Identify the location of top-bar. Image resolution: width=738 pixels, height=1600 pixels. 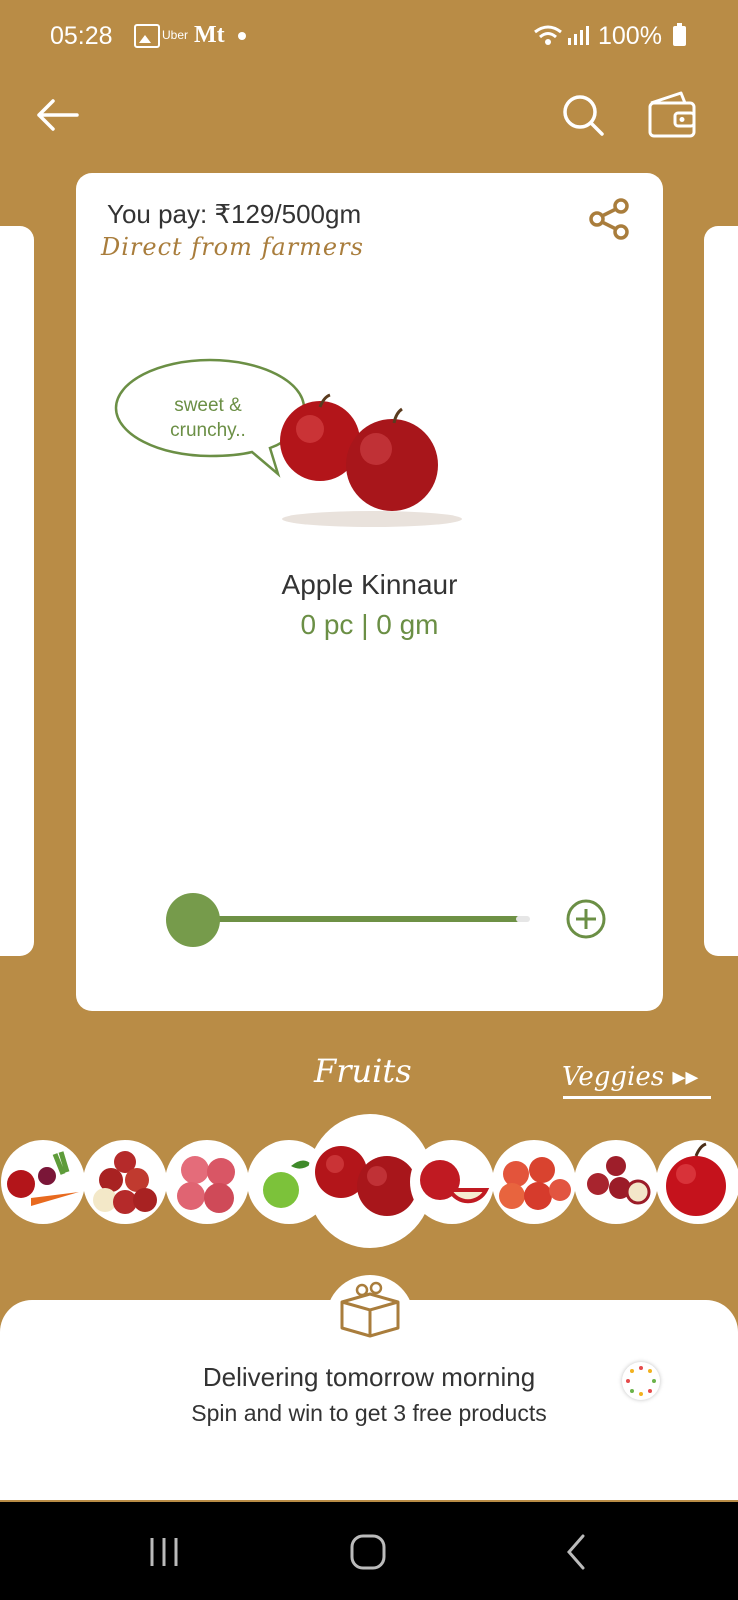
(369, 115).